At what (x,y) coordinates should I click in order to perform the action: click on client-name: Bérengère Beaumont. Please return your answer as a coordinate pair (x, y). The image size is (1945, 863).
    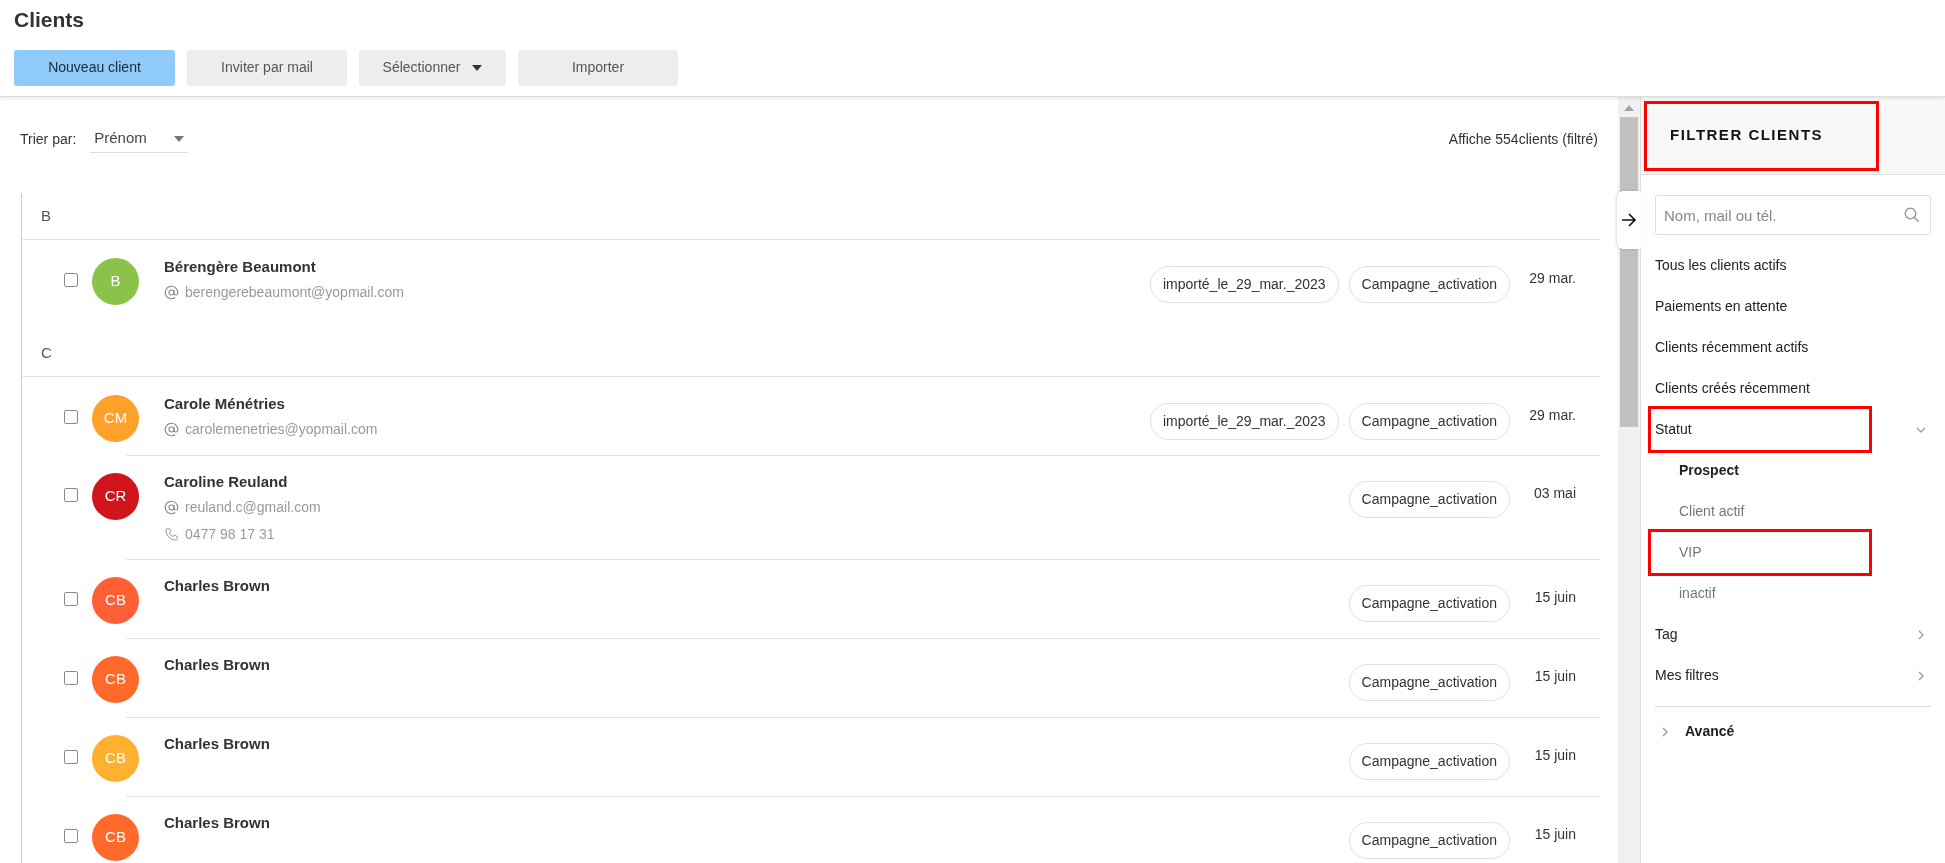
    Looking at the image, I should click on (657, 267).